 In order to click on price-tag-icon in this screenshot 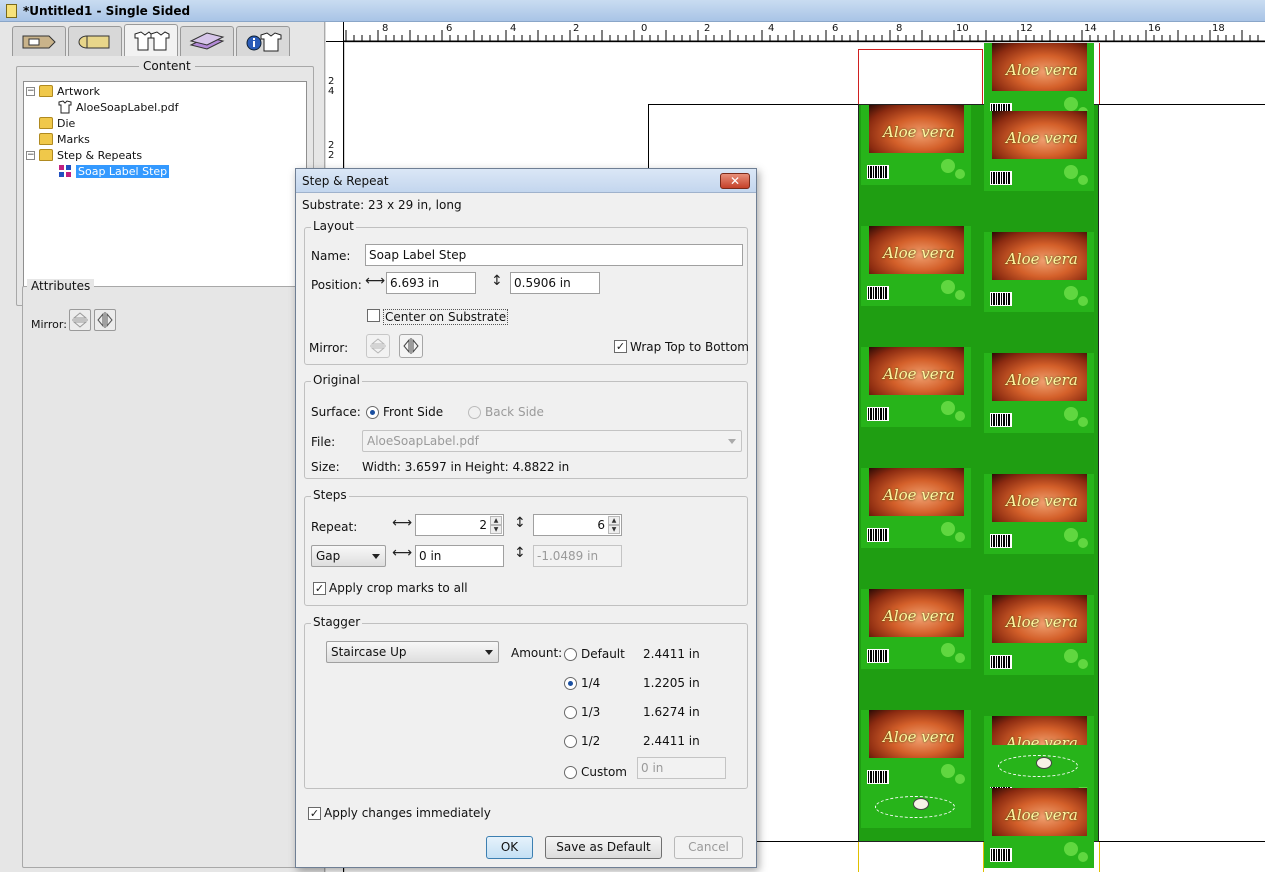, I will do `click(39, 41)`.